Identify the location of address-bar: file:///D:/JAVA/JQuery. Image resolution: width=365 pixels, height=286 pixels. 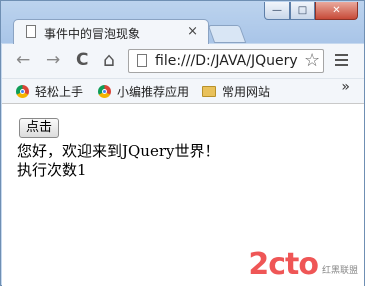
(226, 61).